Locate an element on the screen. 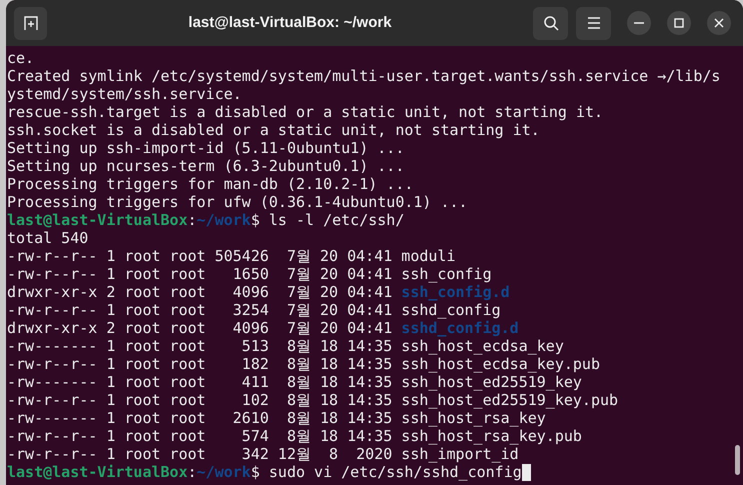 Image resolution: width=743 pixels, height=485 pixels. maximize-icon is located at coordinates (679, 23).